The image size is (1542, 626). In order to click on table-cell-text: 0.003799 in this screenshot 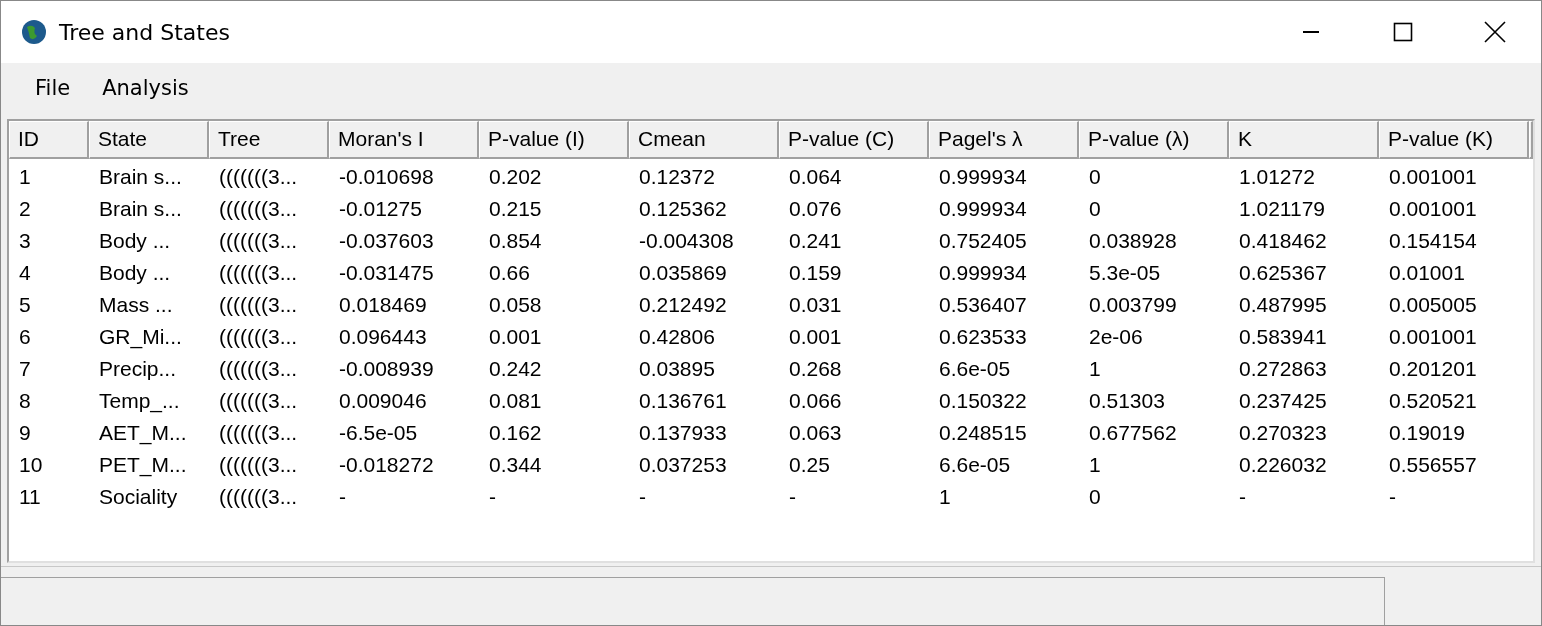, I will do `click(1133, 305)`.